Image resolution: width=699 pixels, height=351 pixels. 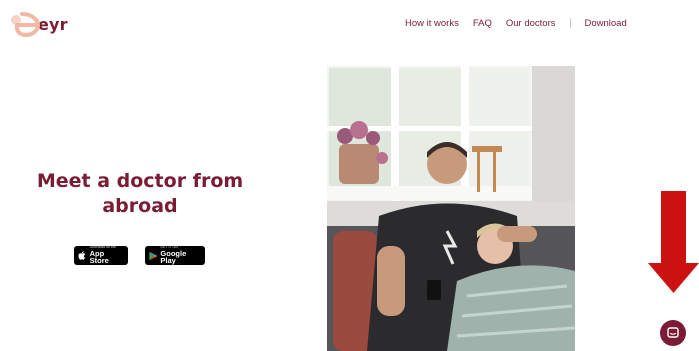 What do you see at coordinates (53, 24) in the screenshot?
I see `logo-text: eyr` at bounding box center [53, 24].